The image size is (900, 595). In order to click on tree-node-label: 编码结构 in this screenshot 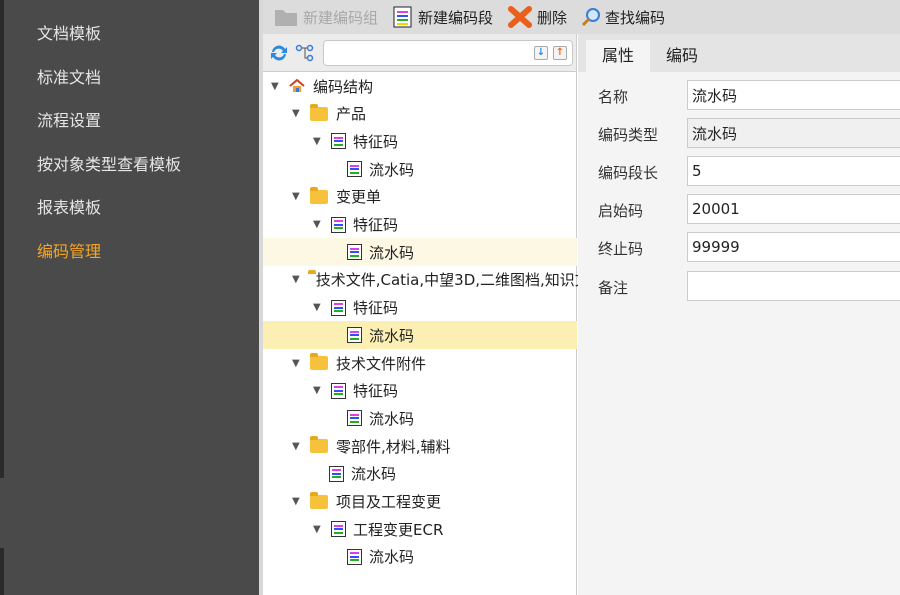, I will do `click(343, 86)`.